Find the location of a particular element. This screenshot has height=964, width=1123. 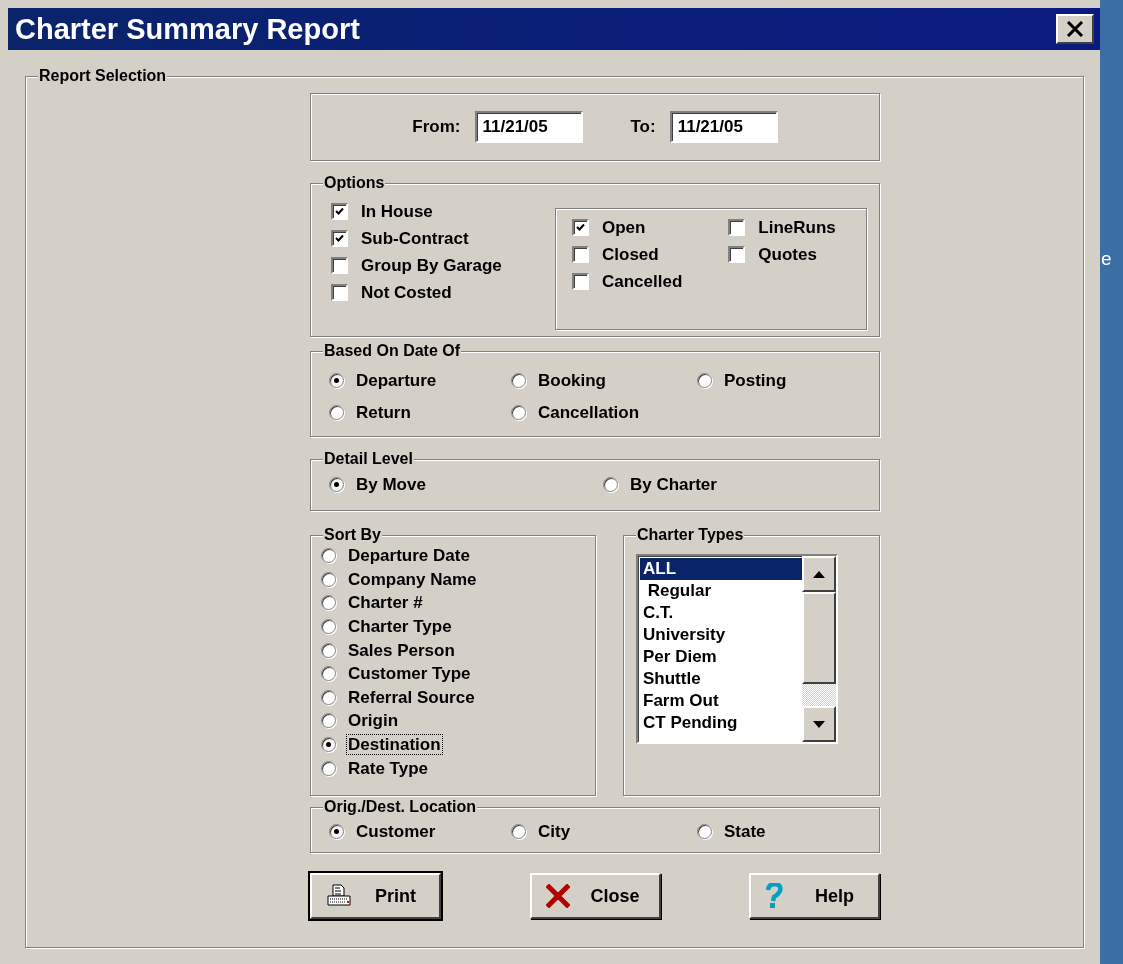

to-label: To: is located at coordinates (643, 127).